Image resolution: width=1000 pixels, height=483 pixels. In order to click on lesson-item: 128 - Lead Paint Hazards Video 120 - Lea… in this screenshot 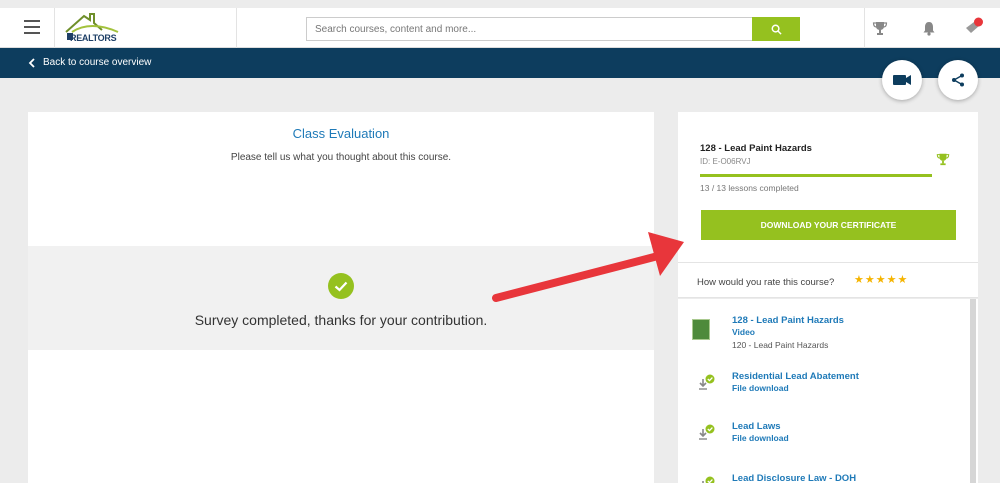, I will do `click(823, 335)`.